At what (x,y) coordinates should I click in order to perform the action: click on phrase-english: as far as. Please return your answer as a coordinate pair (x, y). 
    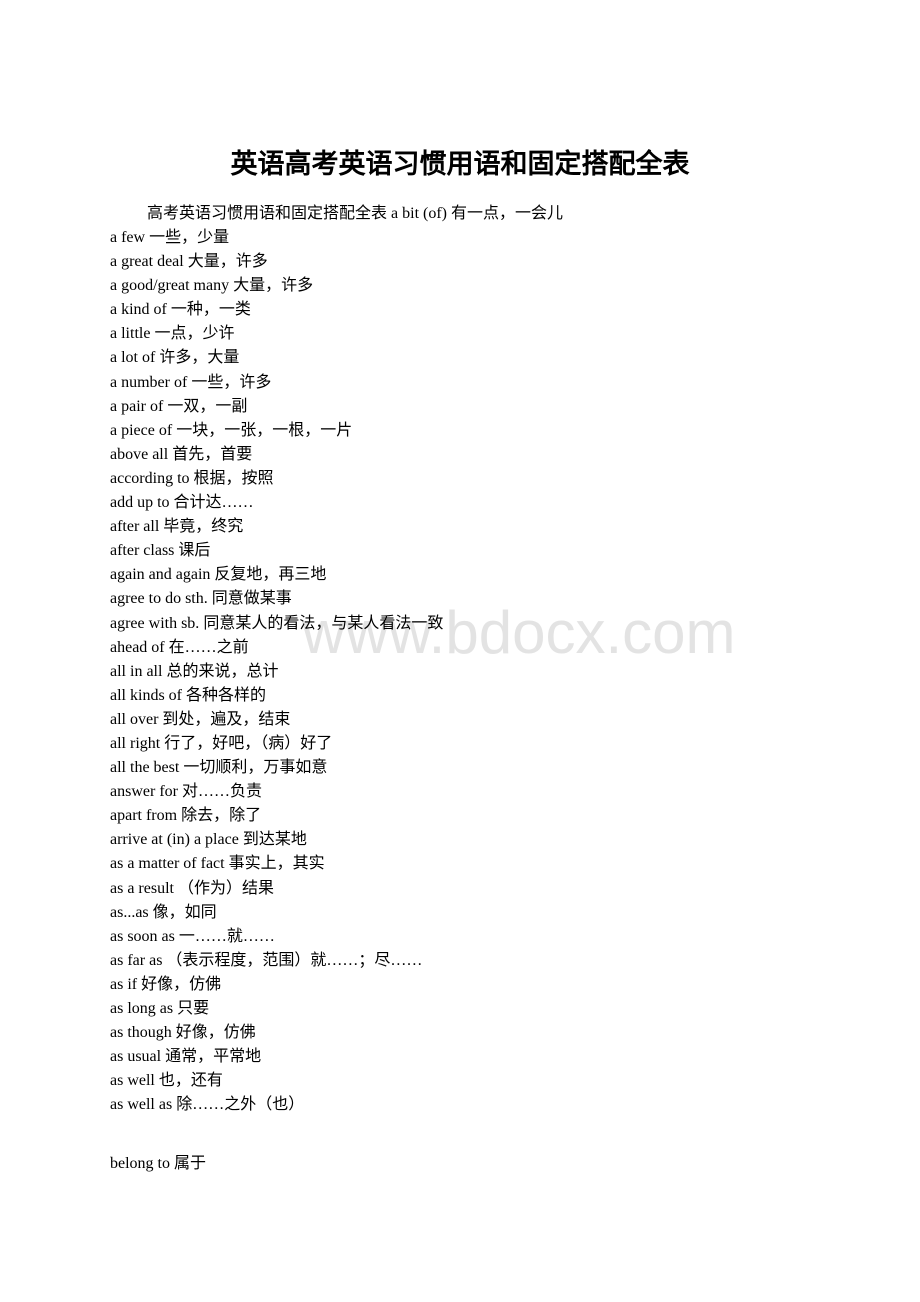
    Looking at the image, I should click on (136, 960).